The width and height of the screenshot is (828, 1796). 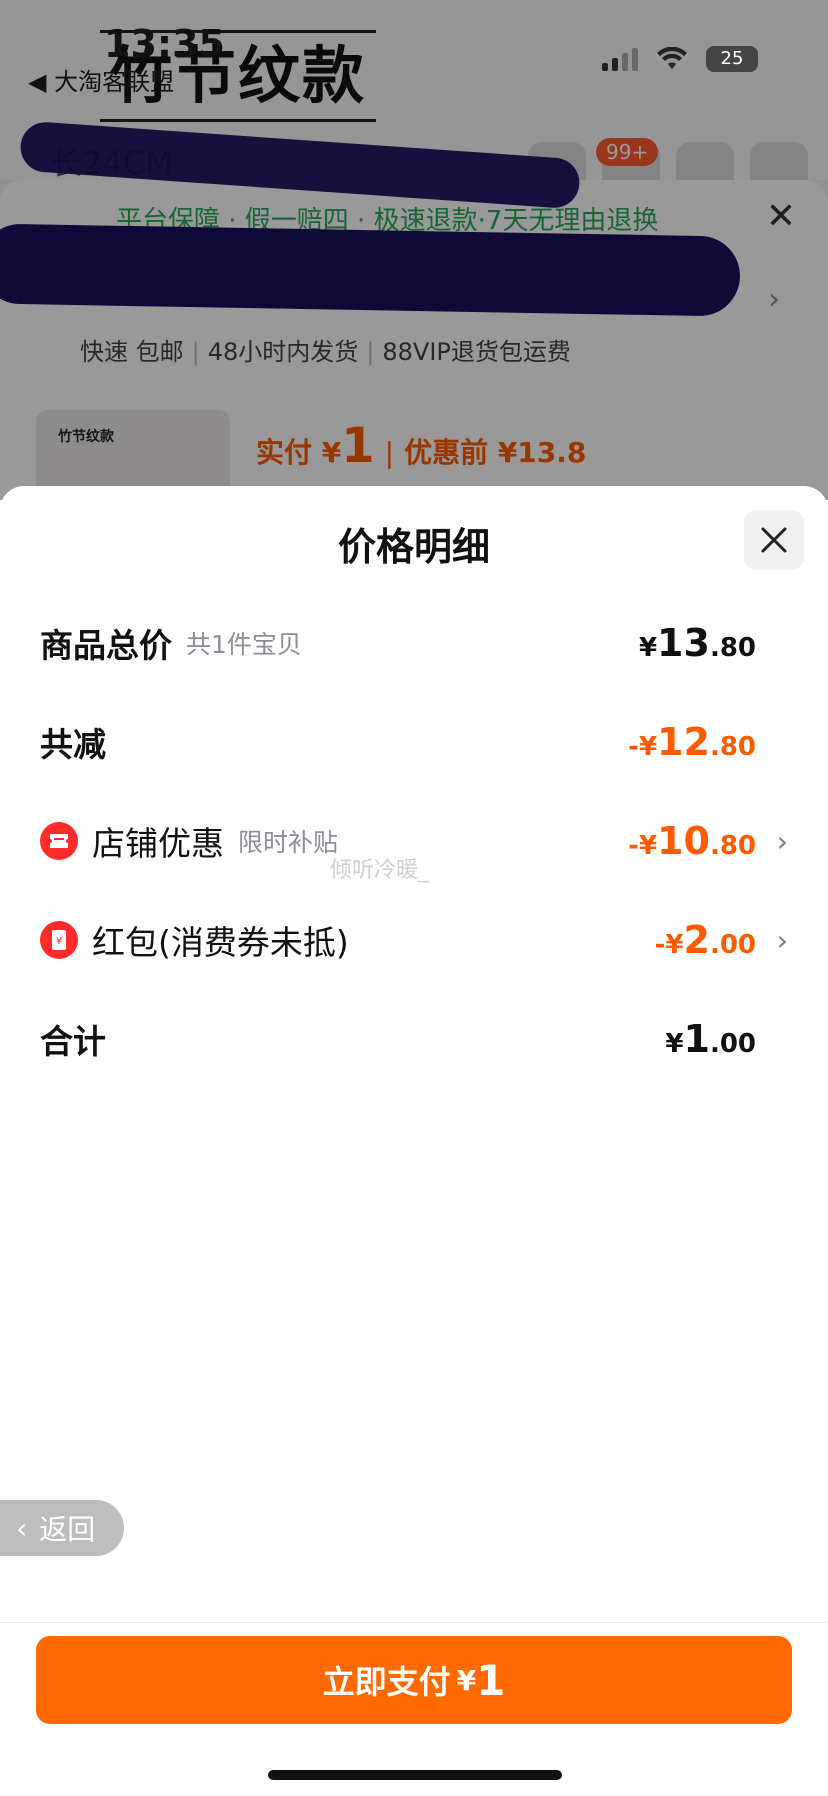 What do you see at coordinates (696, 940) in the screenshot?
I see `amount-integer: 2` at bounding box center [696, 940].